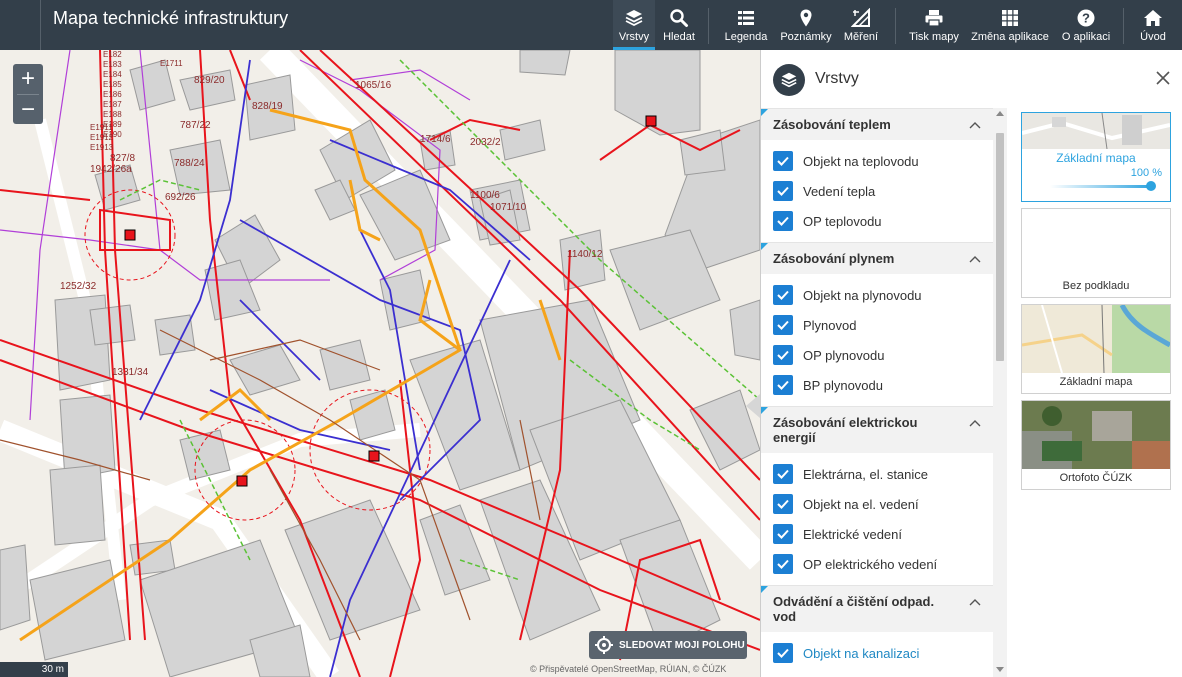 The image size is (1182, 677). What do you see at coordinates (1123, 26) in the screenshot?
I see `toolbar-separator` at bounding box center [1123, 26].